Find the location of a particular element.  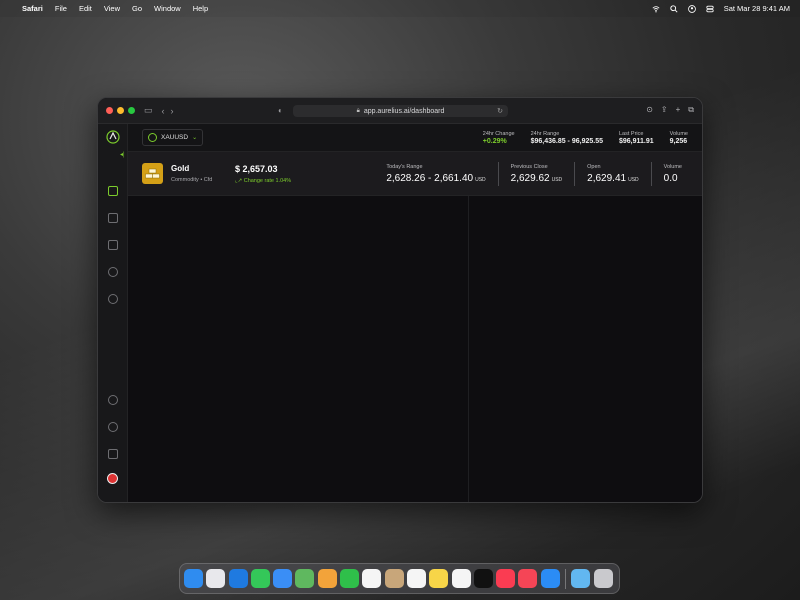

open-price: Open 2,629.41 USD is located at coordinates (612, 173).